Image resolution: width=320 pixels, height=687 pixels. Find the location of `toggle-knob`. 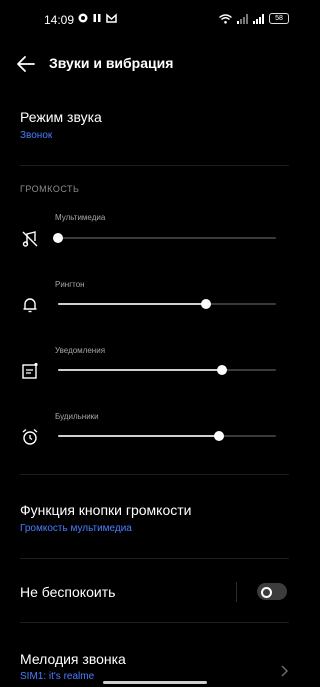

toggle-knob is located at coordinates (266, 592).